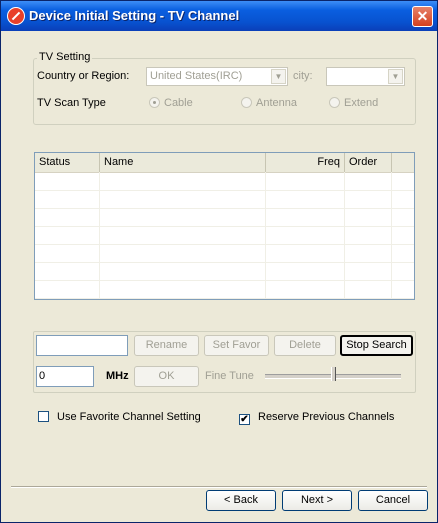  I want to click on frequency-input: 0, so click(65, 376).